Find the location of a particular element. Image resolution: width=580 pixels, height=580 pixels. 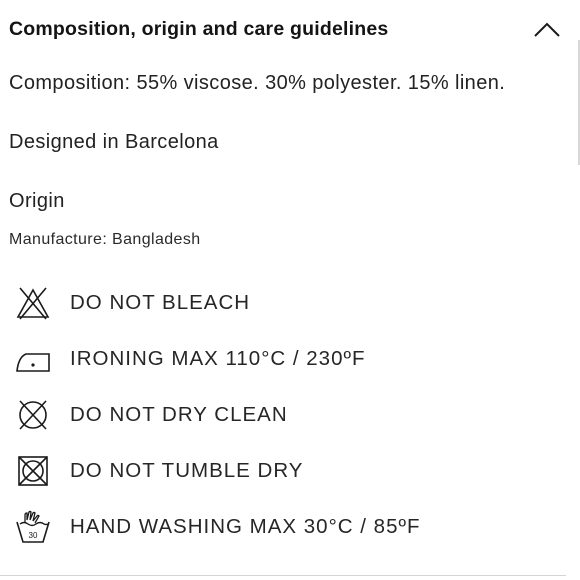

care-label: HAND WASHING MAX 30°C / 85ºF is located at coordinates (245, 526).